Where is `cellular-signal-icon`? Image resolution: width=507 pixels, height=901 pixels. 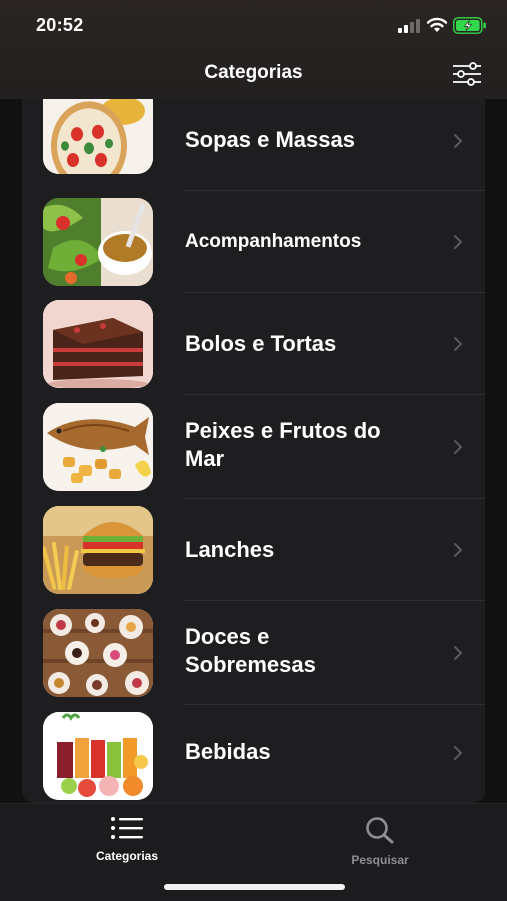
cellular-signal-icon is located at coordinates (409, 26).